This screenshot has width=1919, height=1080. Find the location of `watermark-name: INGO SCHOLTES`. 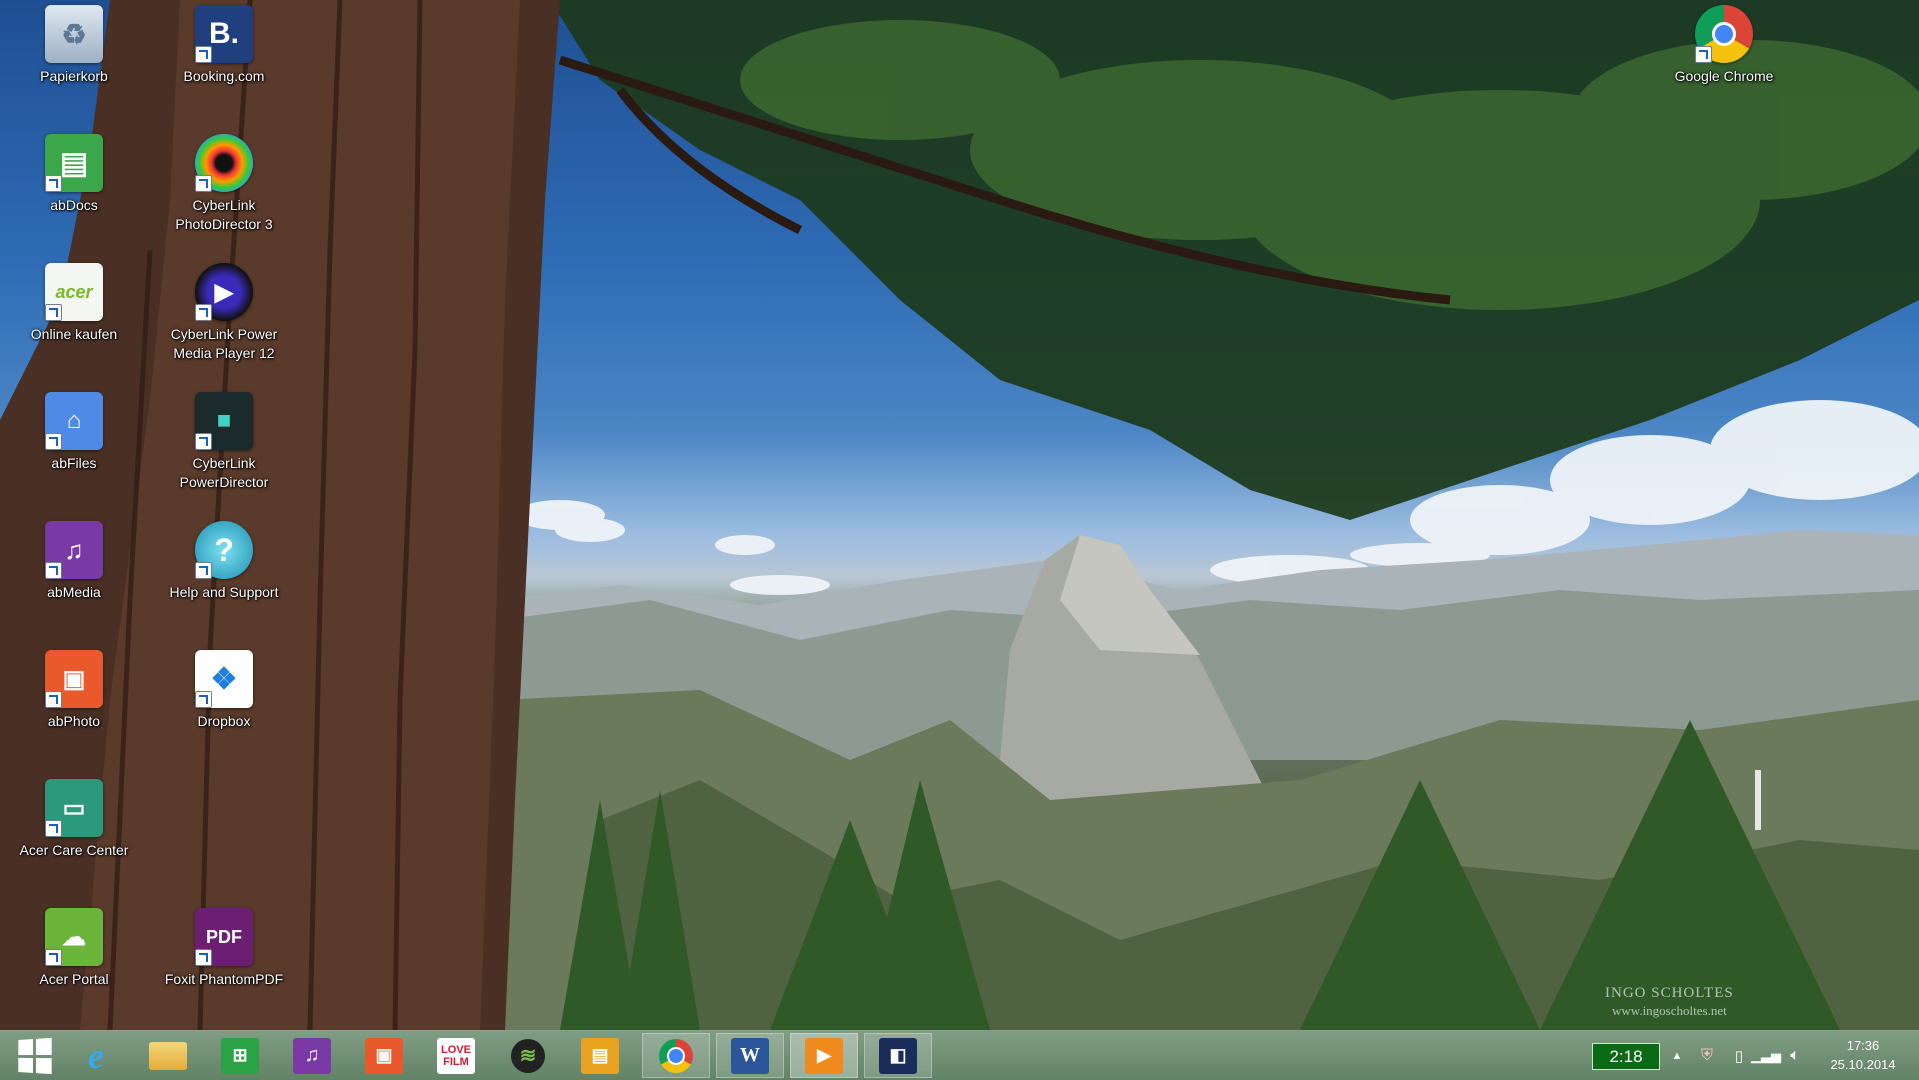

watermark-name: INGO SCHOLTES is located at coordinates (1669, 993).